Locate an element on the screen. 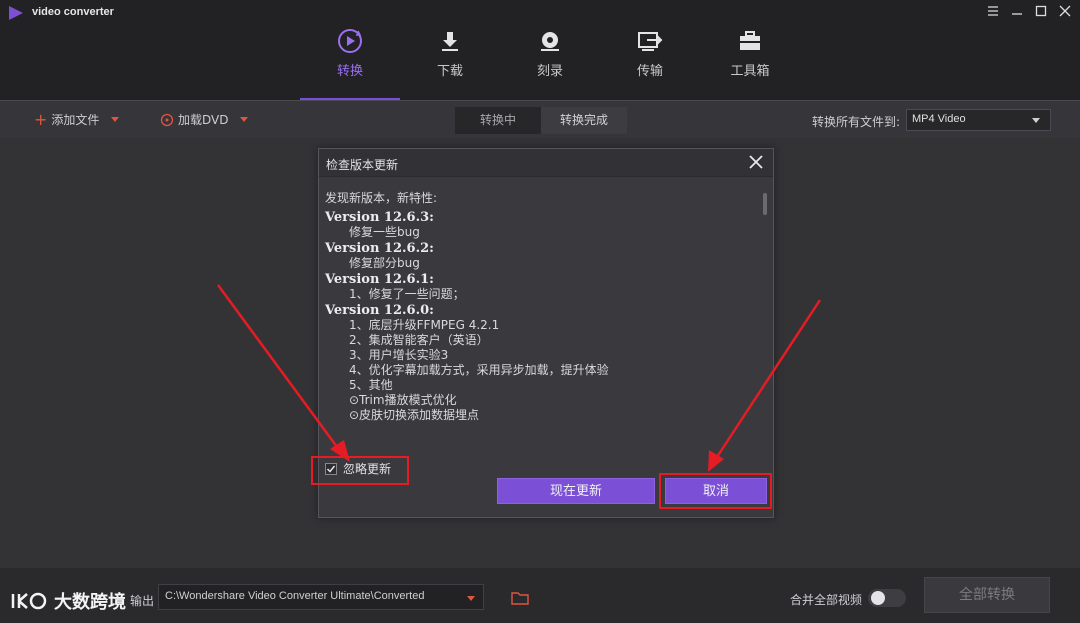 Image resolution: width=1080 pixels, height=623 pixels. add-files-label: 添加文件 is located at coordinates (75, 120).